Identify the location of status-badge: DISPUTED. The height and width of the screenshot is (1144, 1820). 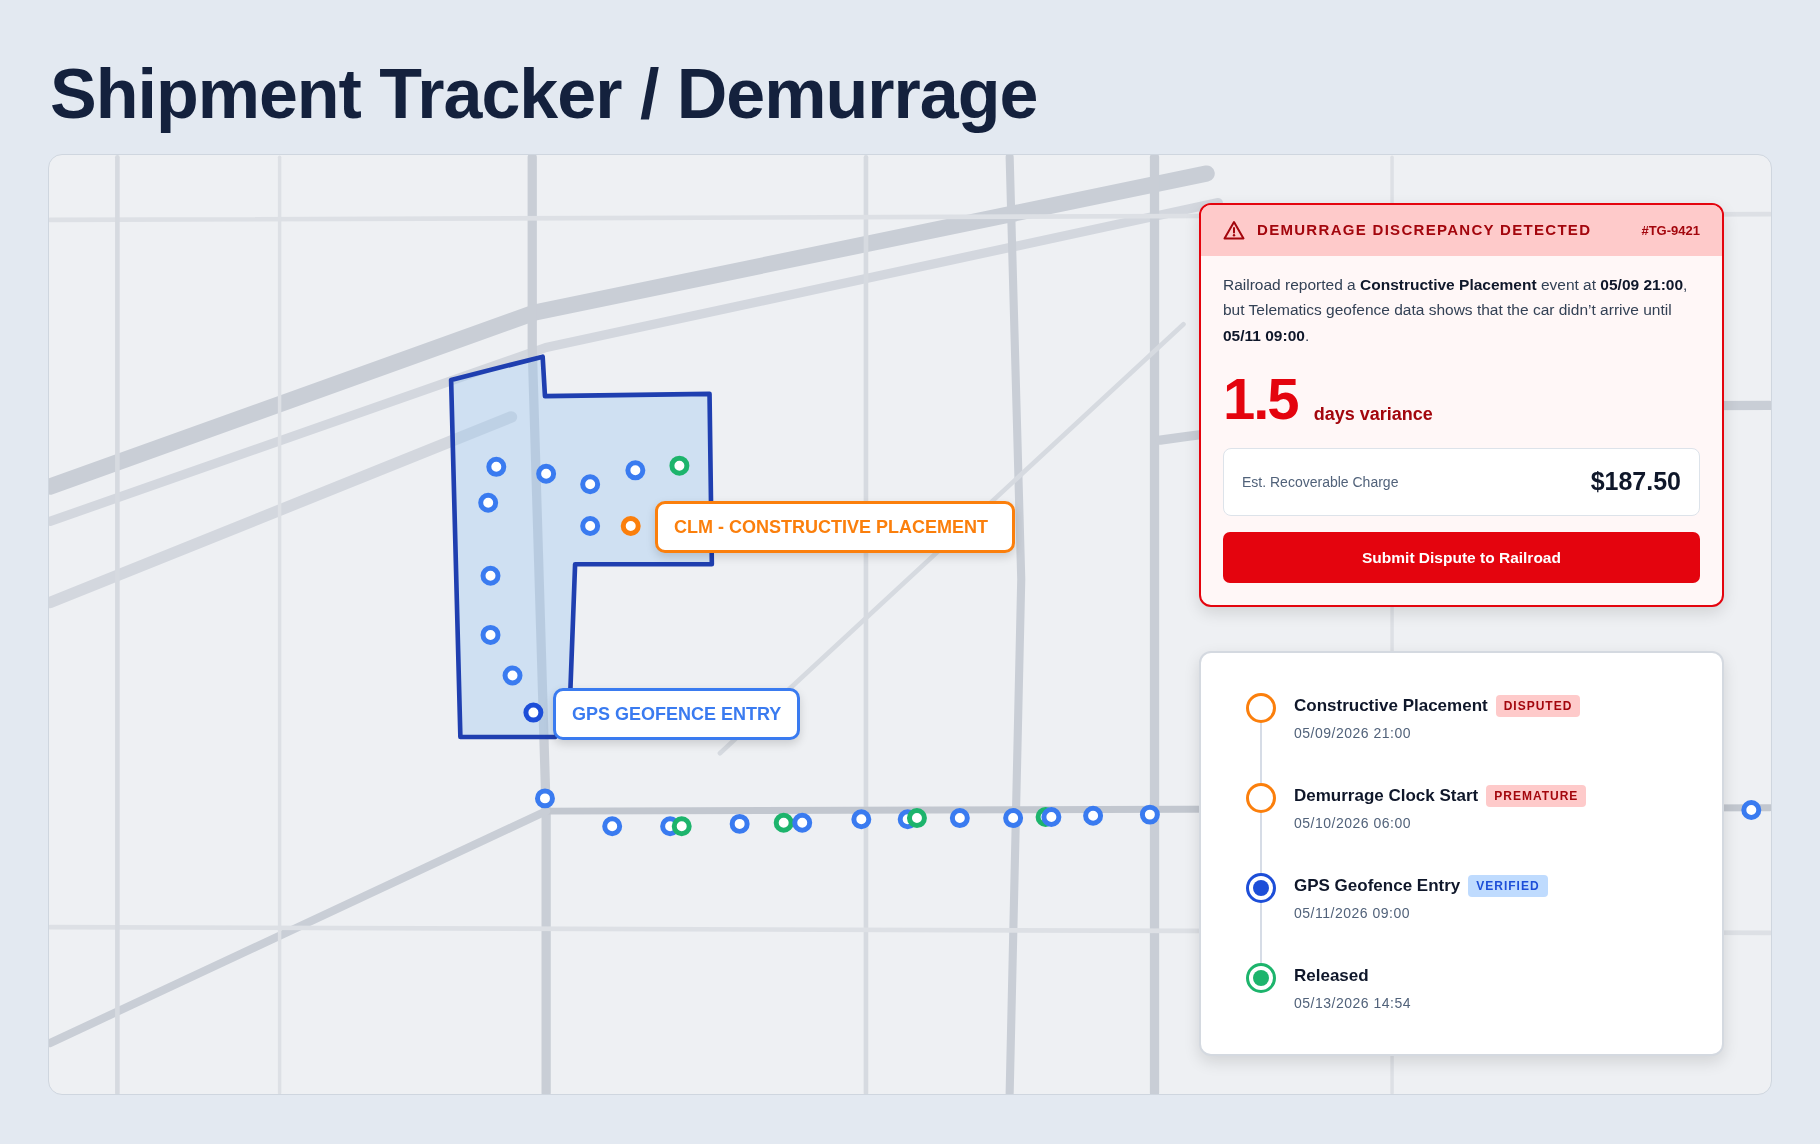
(1538, 705).